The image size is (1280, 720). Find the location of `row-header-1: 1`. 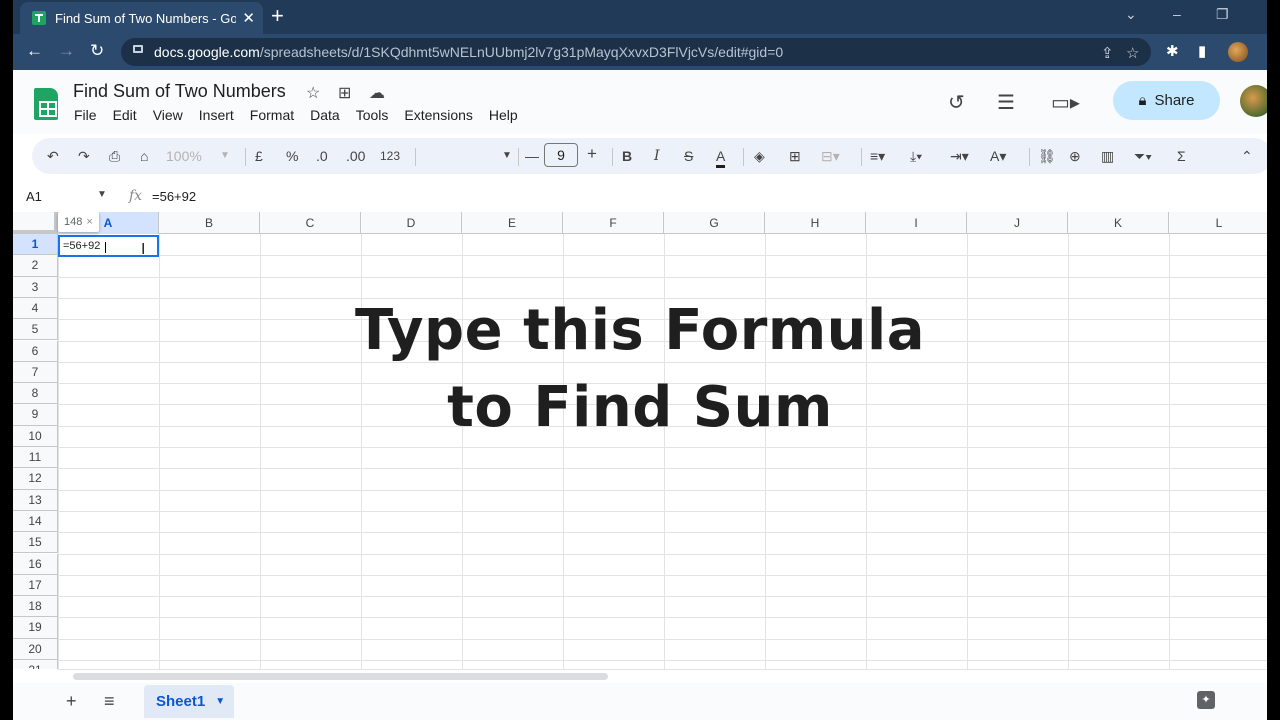

row-header-1: 1 is located at coordinates (35, 245).